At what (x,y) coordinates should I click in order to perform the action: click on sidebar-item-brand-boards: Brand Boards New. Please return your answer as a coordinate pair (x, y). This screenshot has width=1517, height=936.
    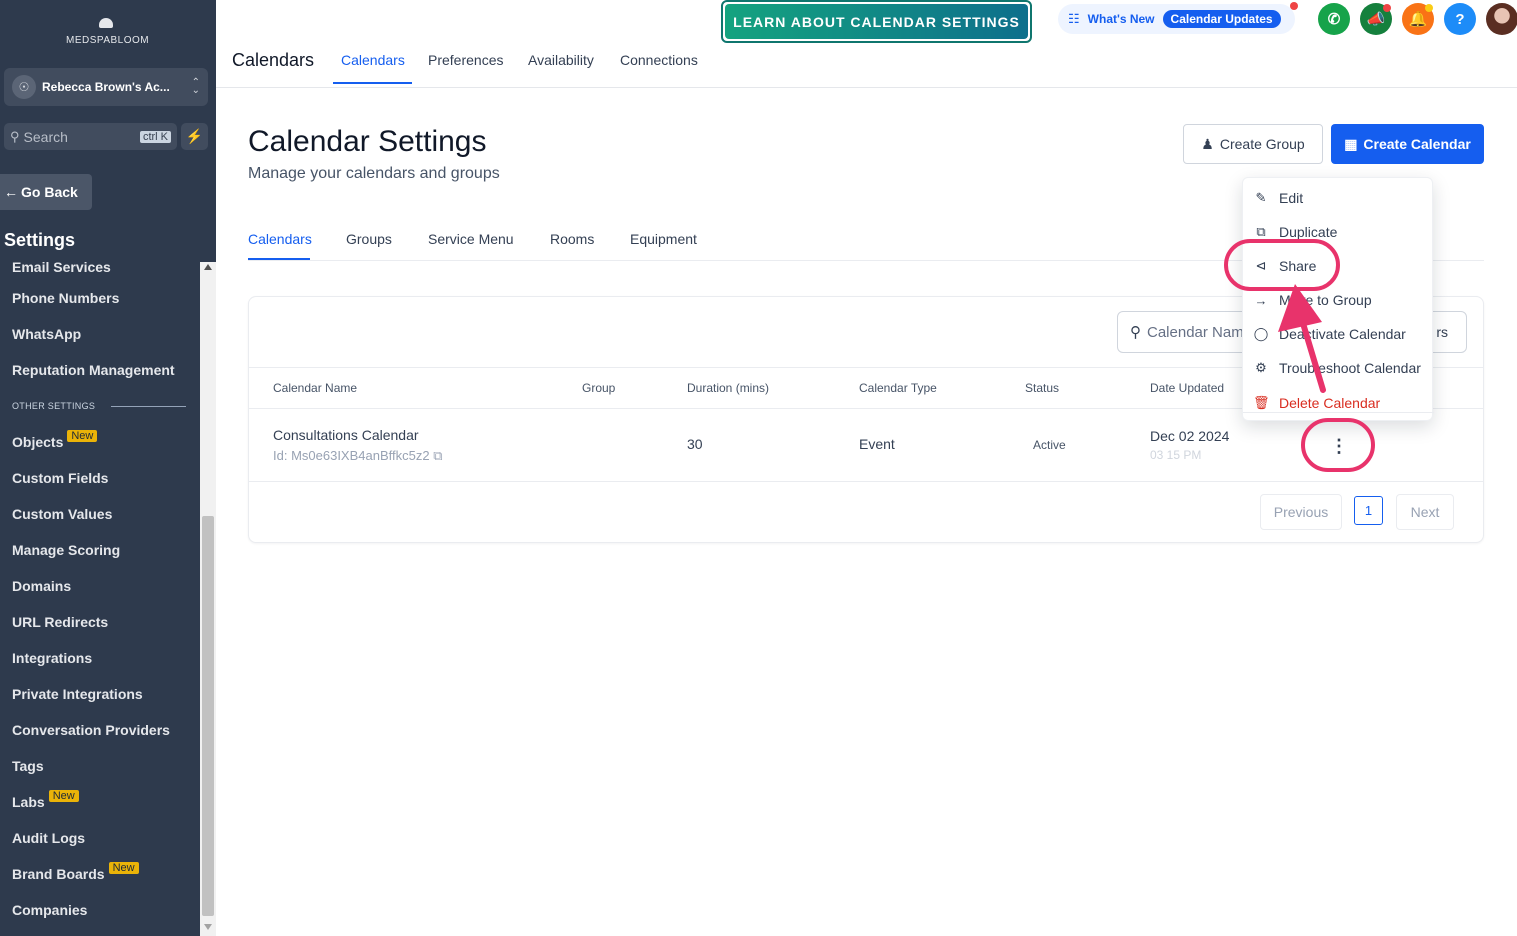
    Looking at the image, I should click on (100, 874).